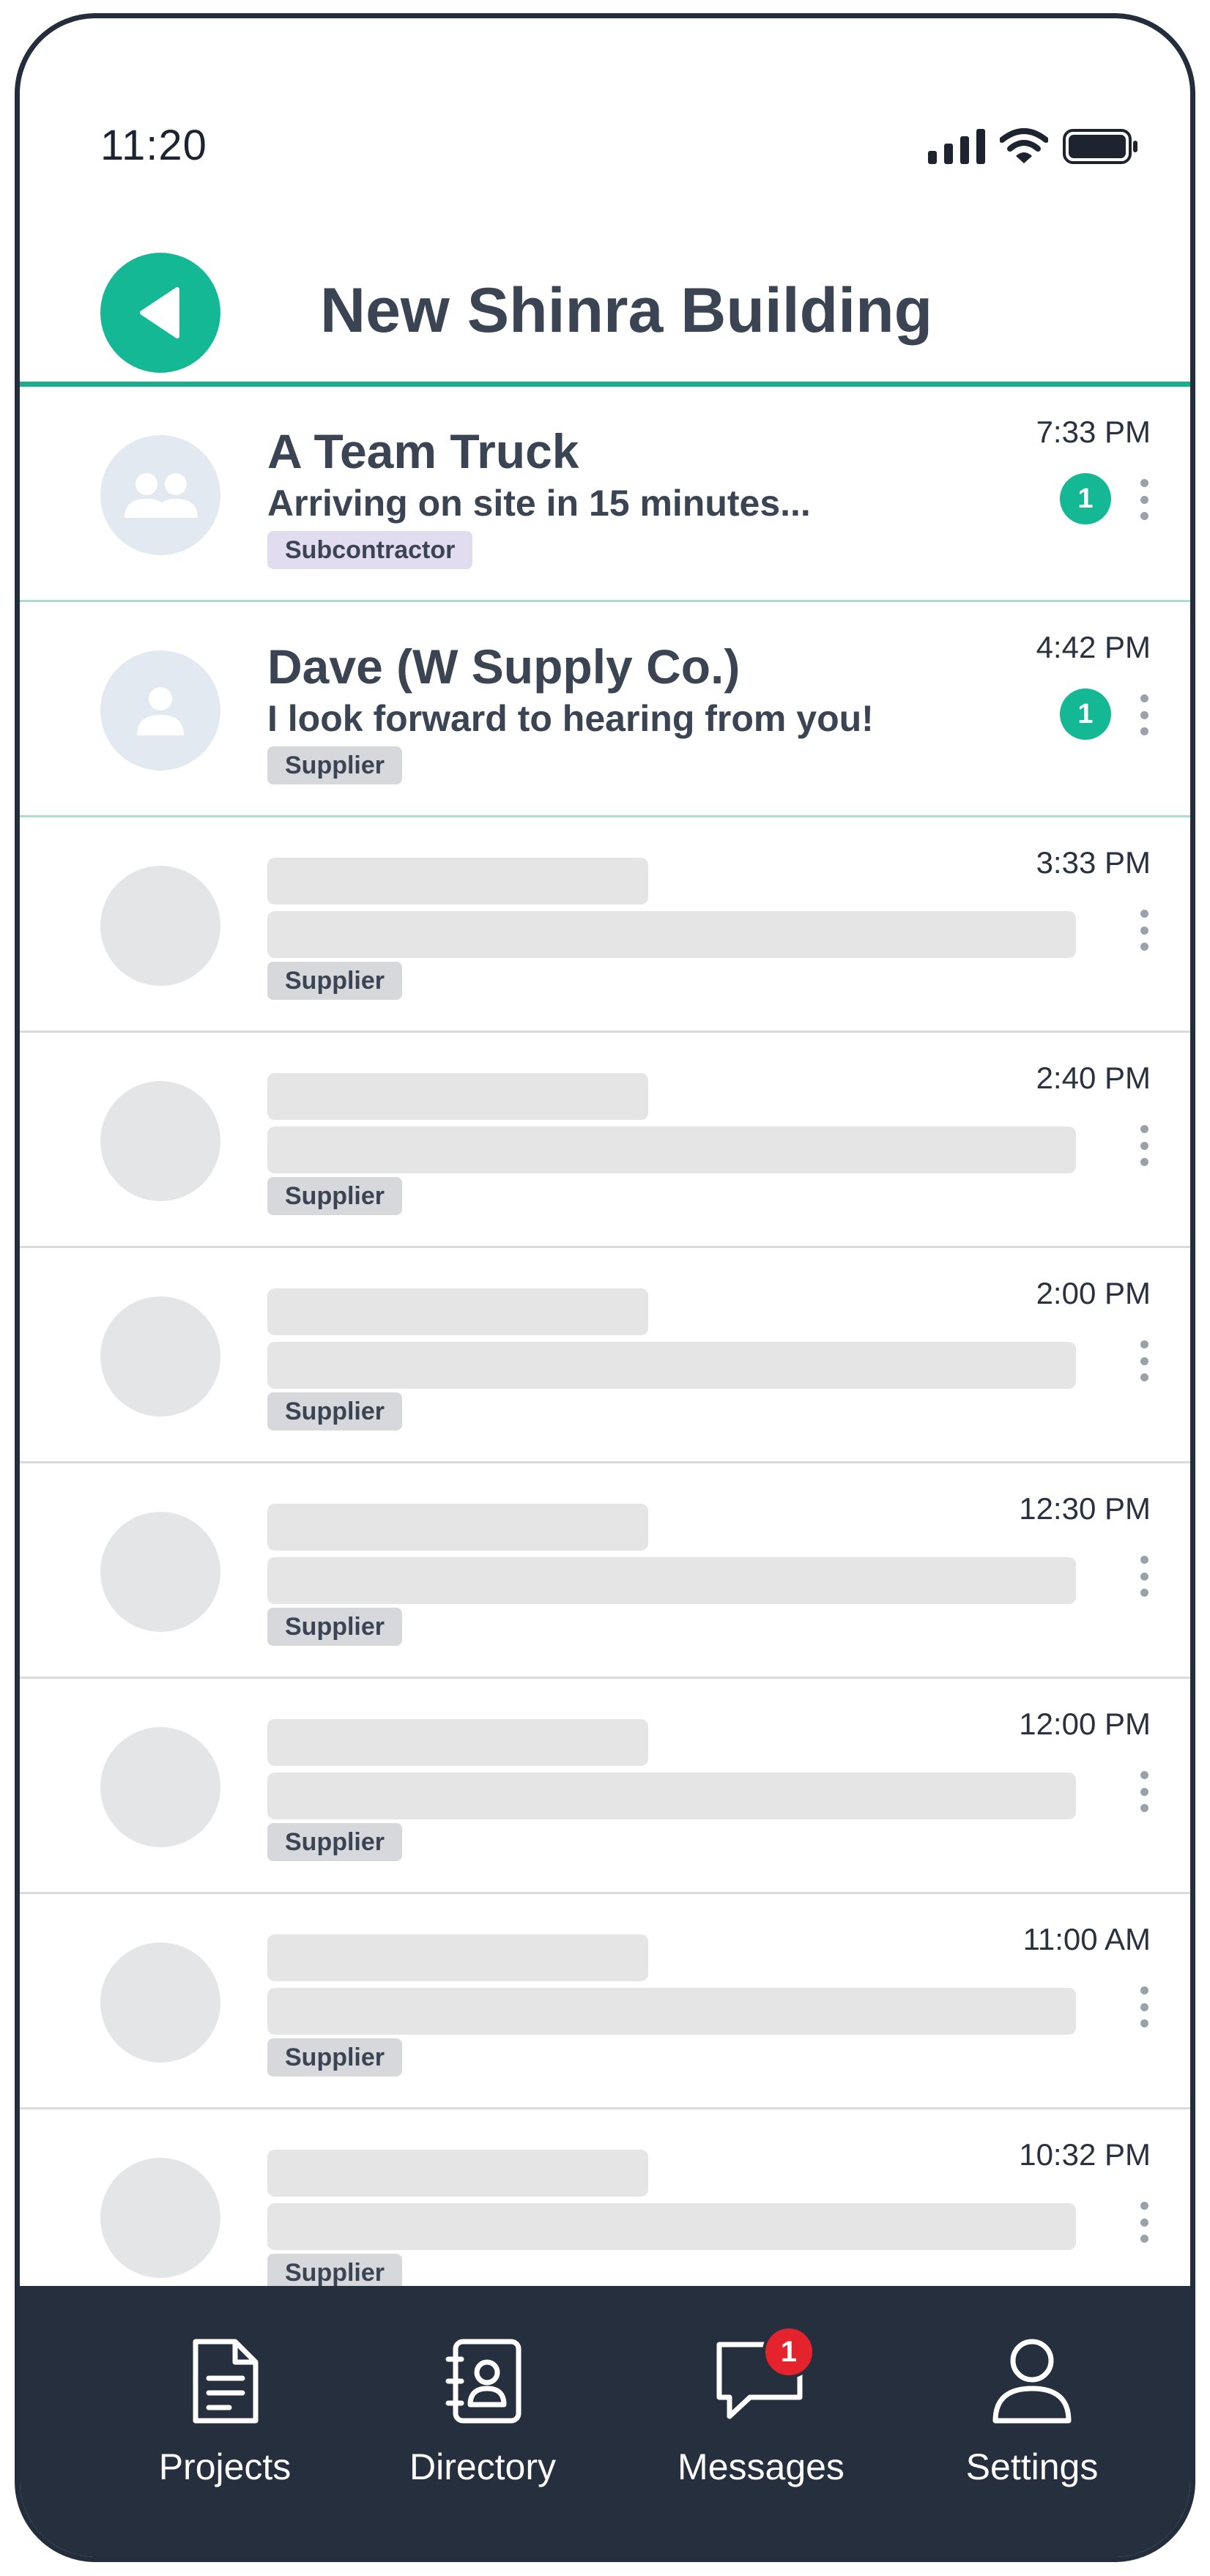 The height and width of the screenshot is (2576, 1210). I want to click on nav-label: Directory, so click(483, 2466).